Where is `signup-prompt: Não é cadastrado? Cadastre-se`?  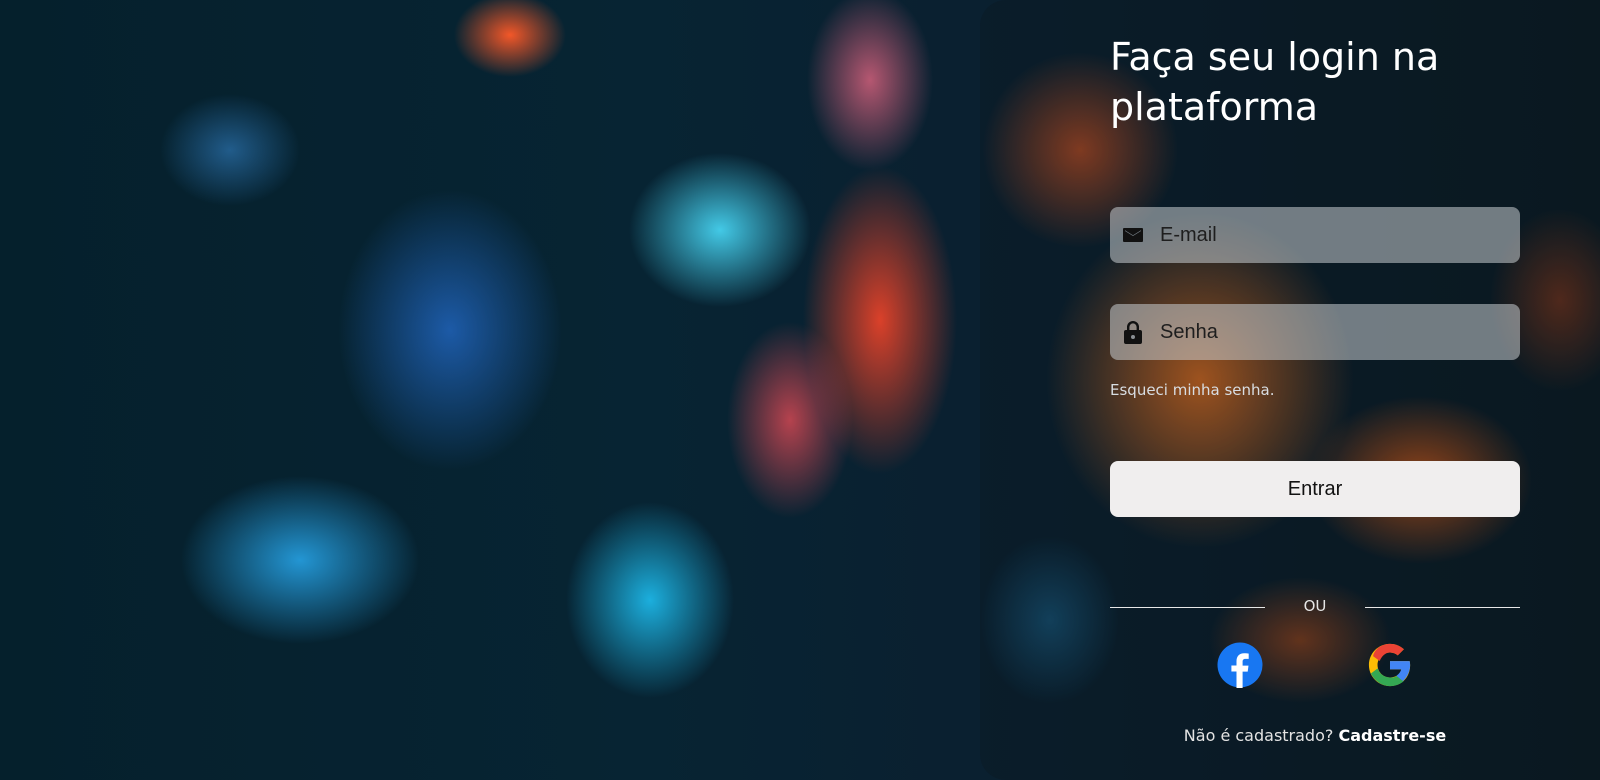
signup-prompt: Não é cadastrado? Cadastre-se is located at coordinates (1315, 735).